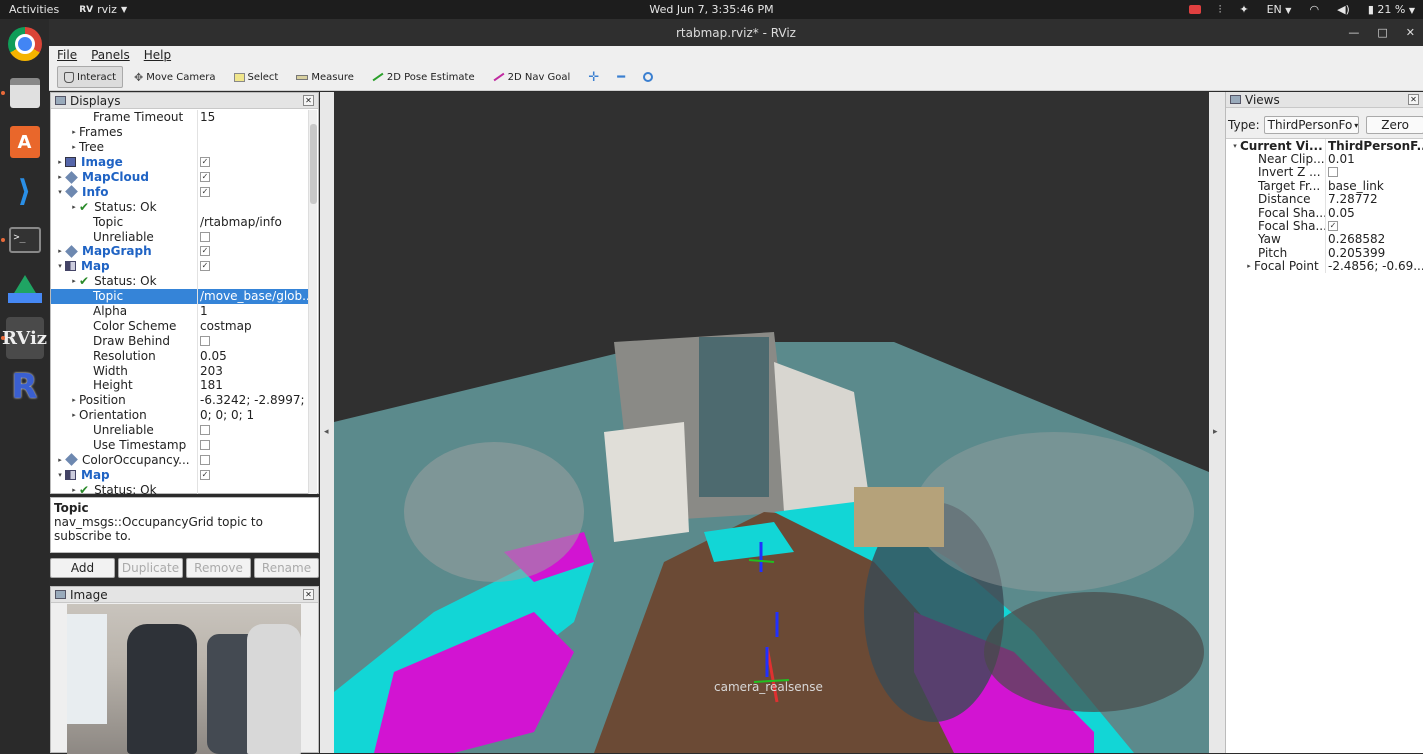  I want to click on display-row: Topic/rtabmap/info, so click(180, 222).